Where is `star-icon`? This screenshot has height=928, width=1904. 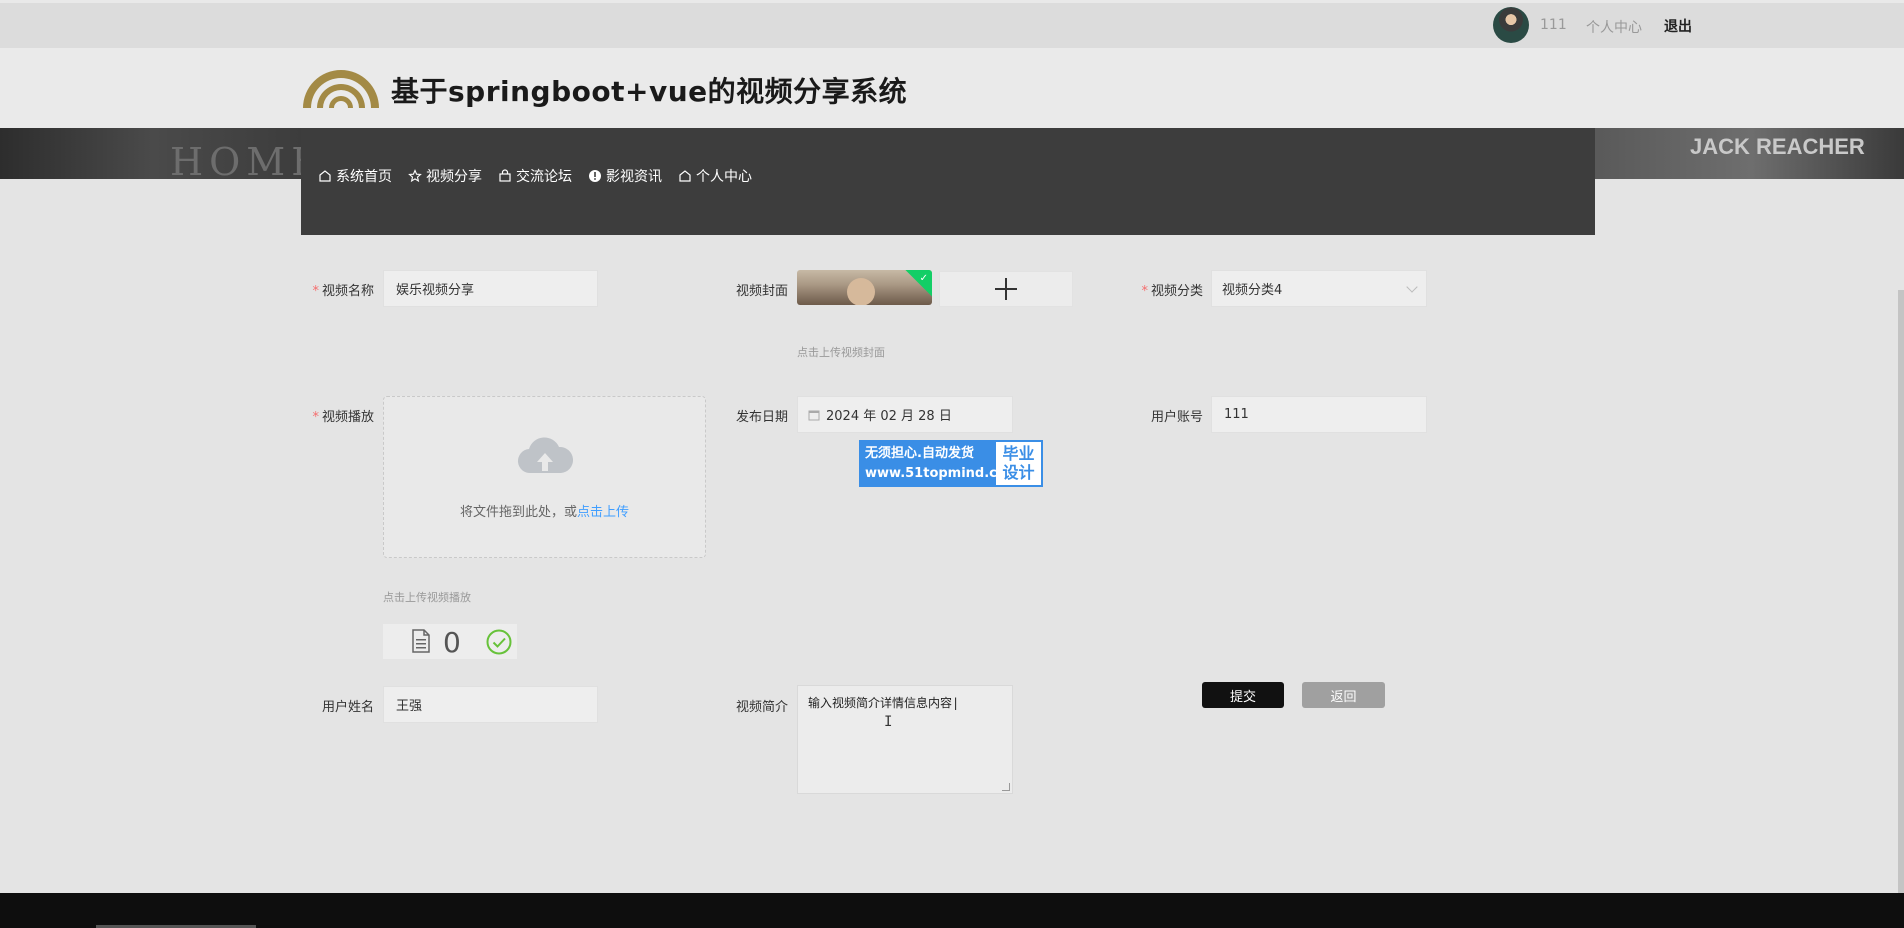 star-icon is located at coordinates (415, 176).